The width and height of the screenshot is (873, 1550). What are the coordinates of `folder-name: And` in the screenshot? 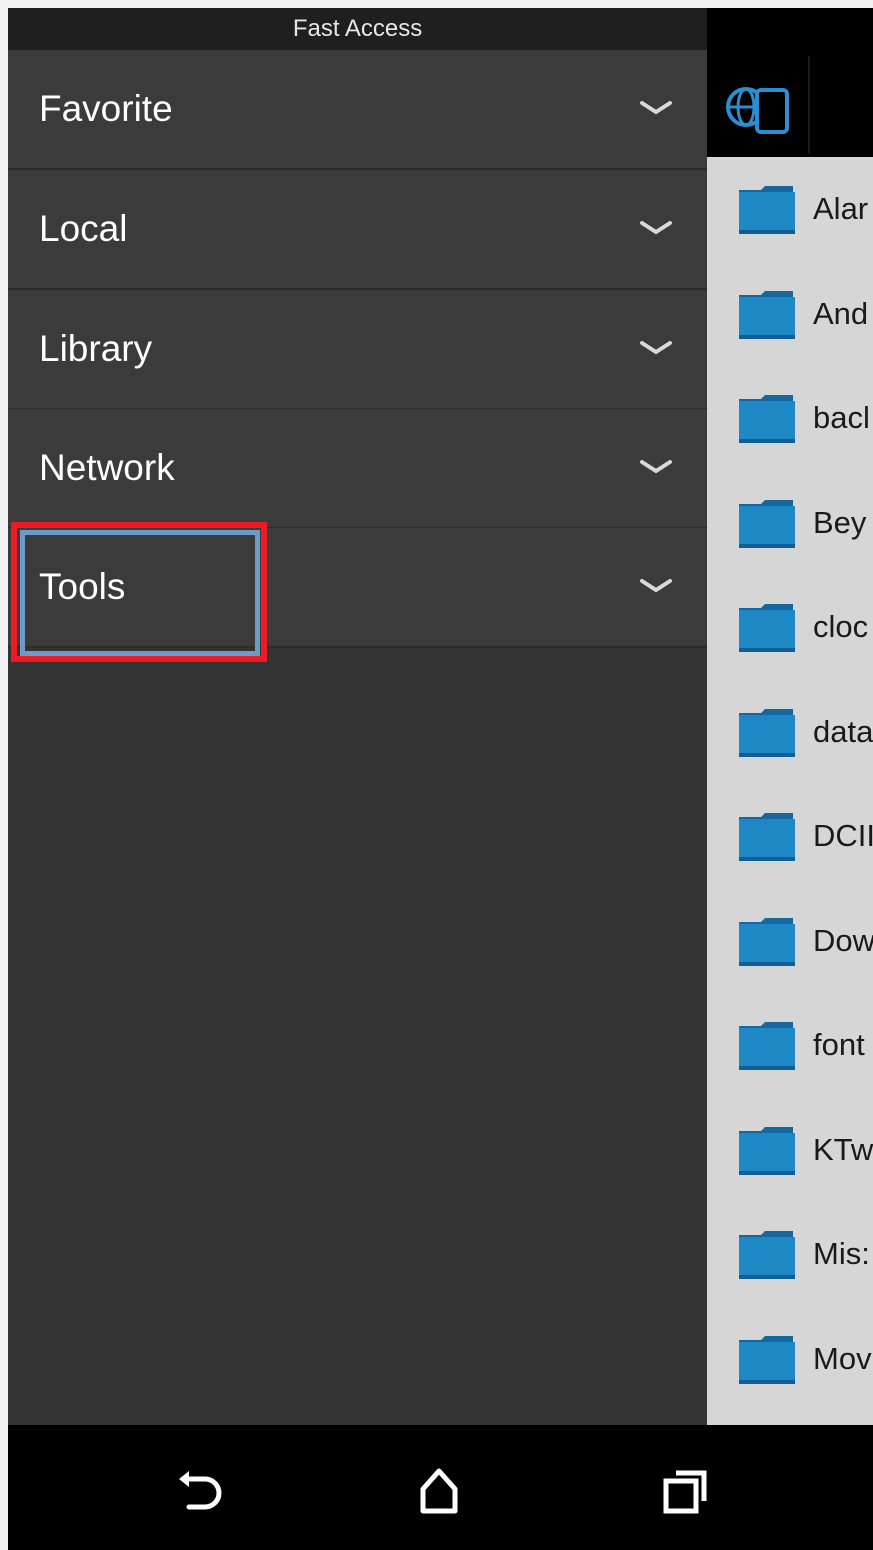 It's located at (841, 313).